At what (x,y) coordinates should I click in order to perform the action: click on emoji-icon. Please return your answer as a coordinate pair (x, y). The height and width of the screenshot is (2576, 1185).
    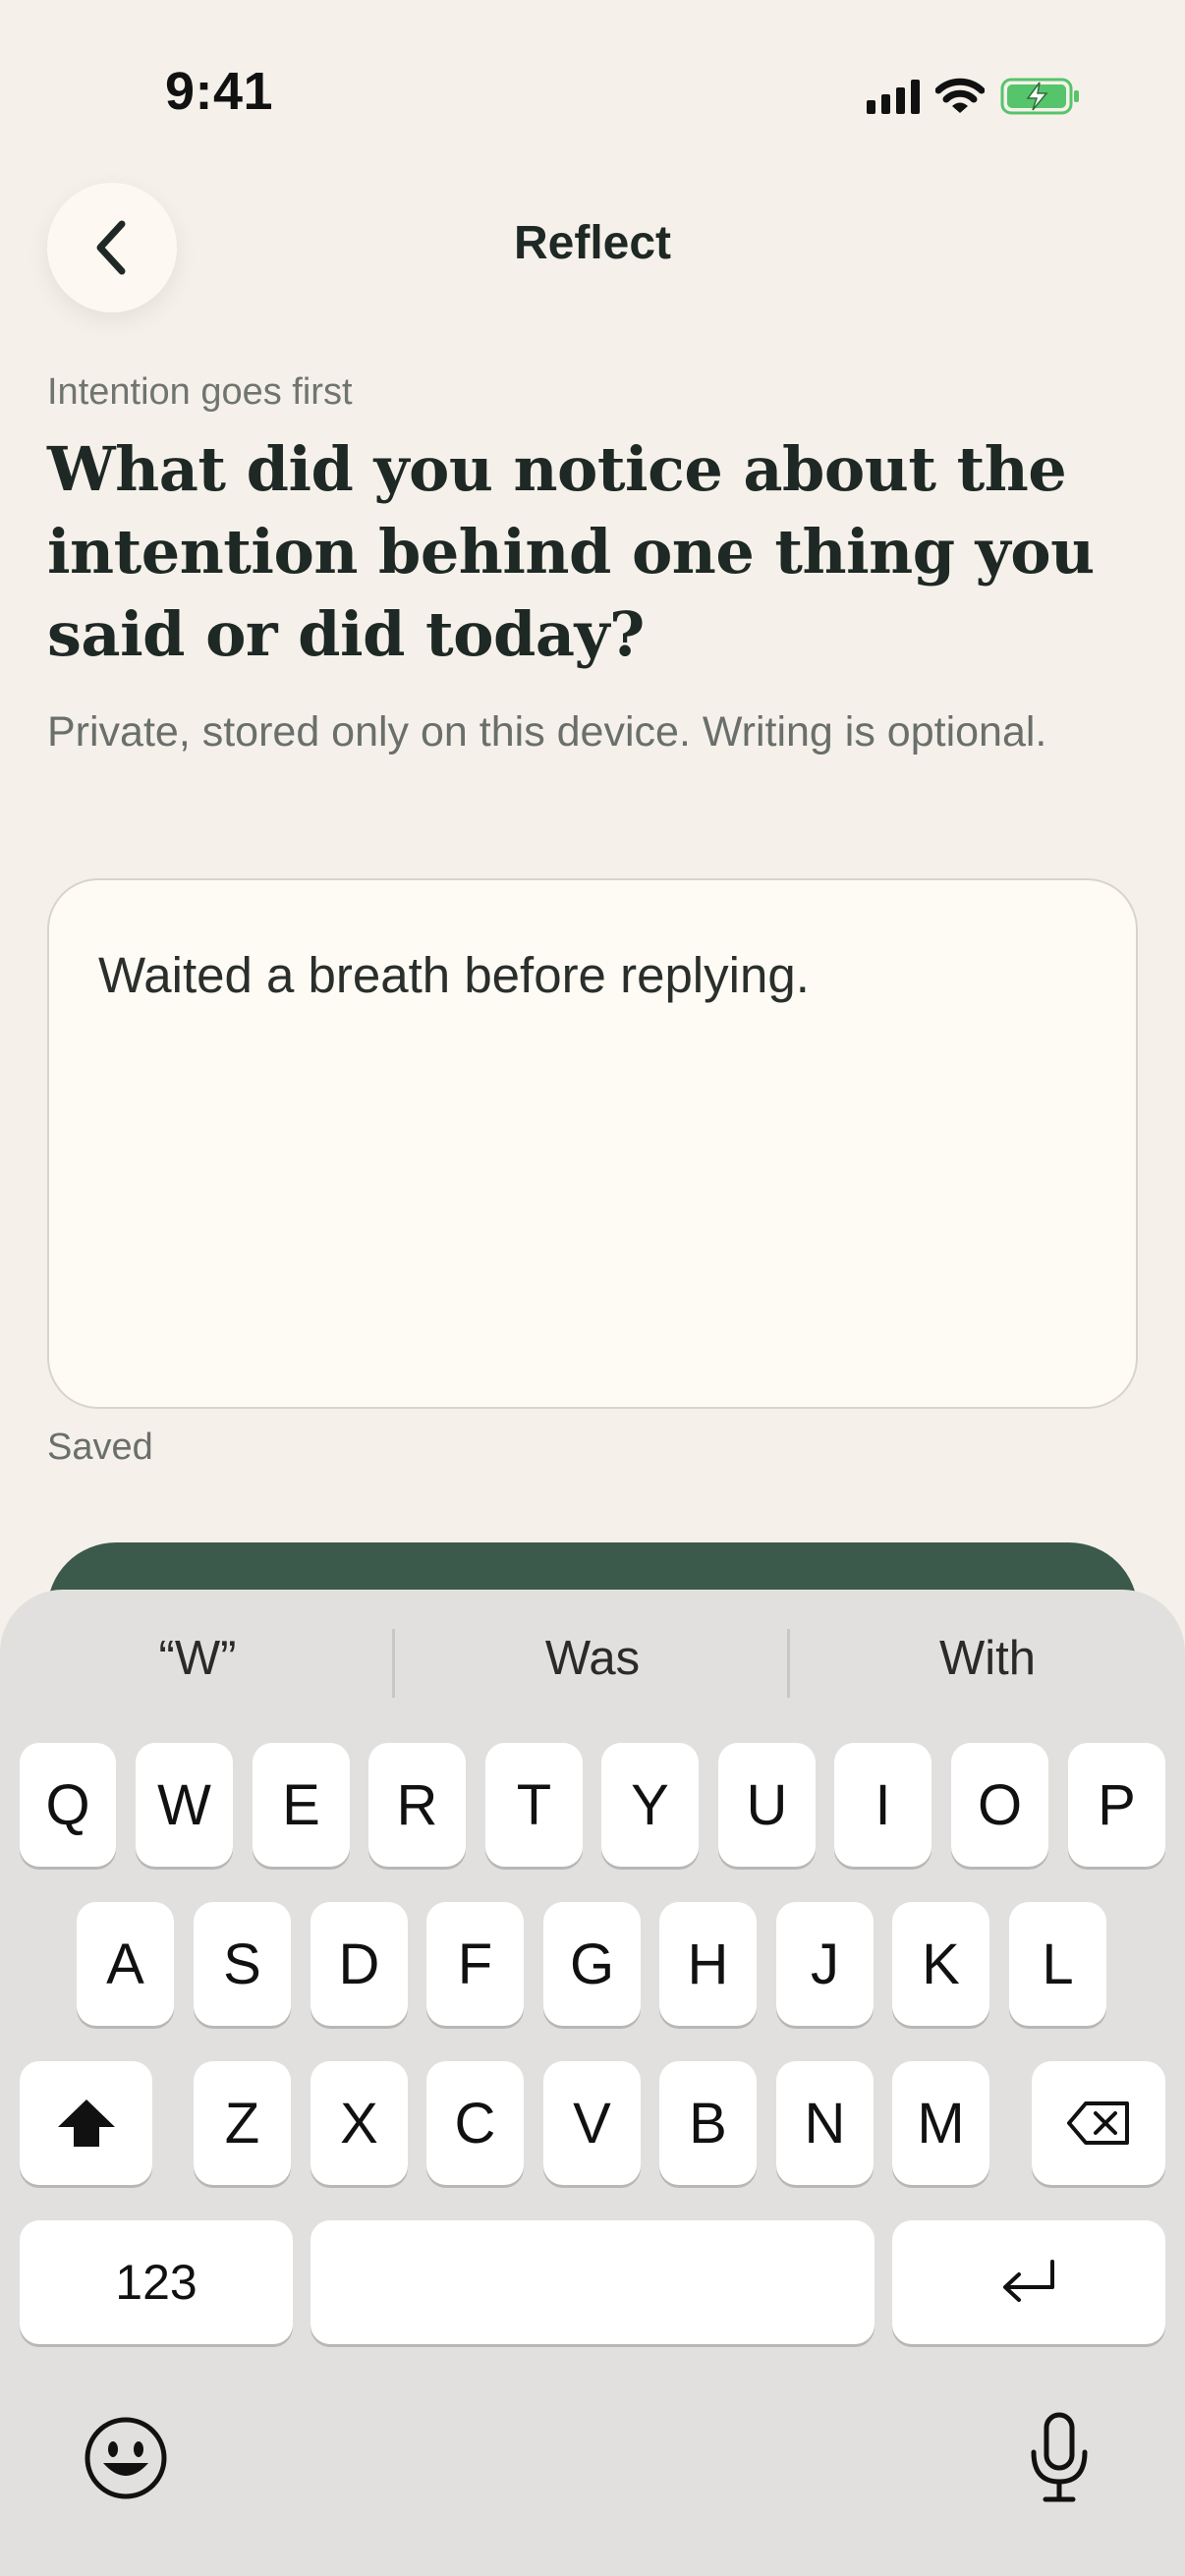
    Looking at the image, I should click on (126, 2458).